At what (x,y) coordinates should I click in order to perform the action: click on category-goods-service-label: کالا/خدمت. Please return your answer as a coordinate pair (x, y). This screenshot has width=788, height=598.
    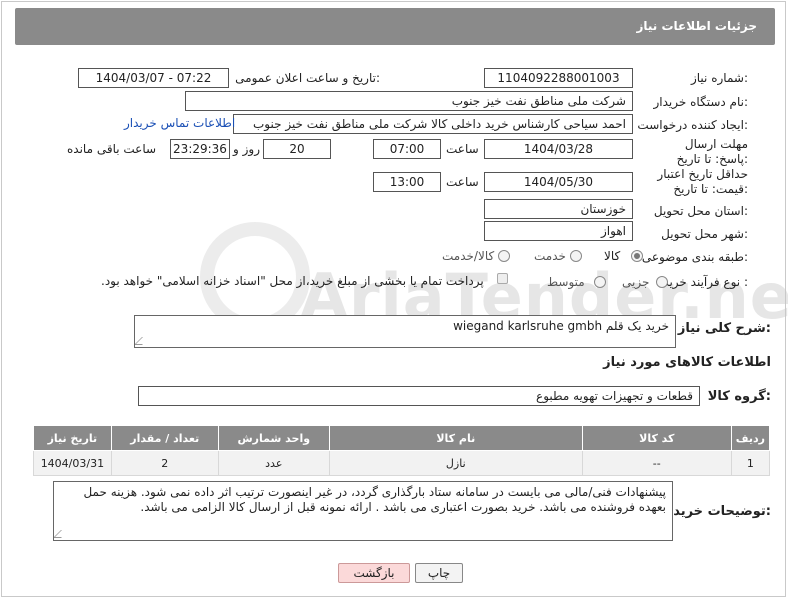
    Looking at the image, I should click on (468, 256).